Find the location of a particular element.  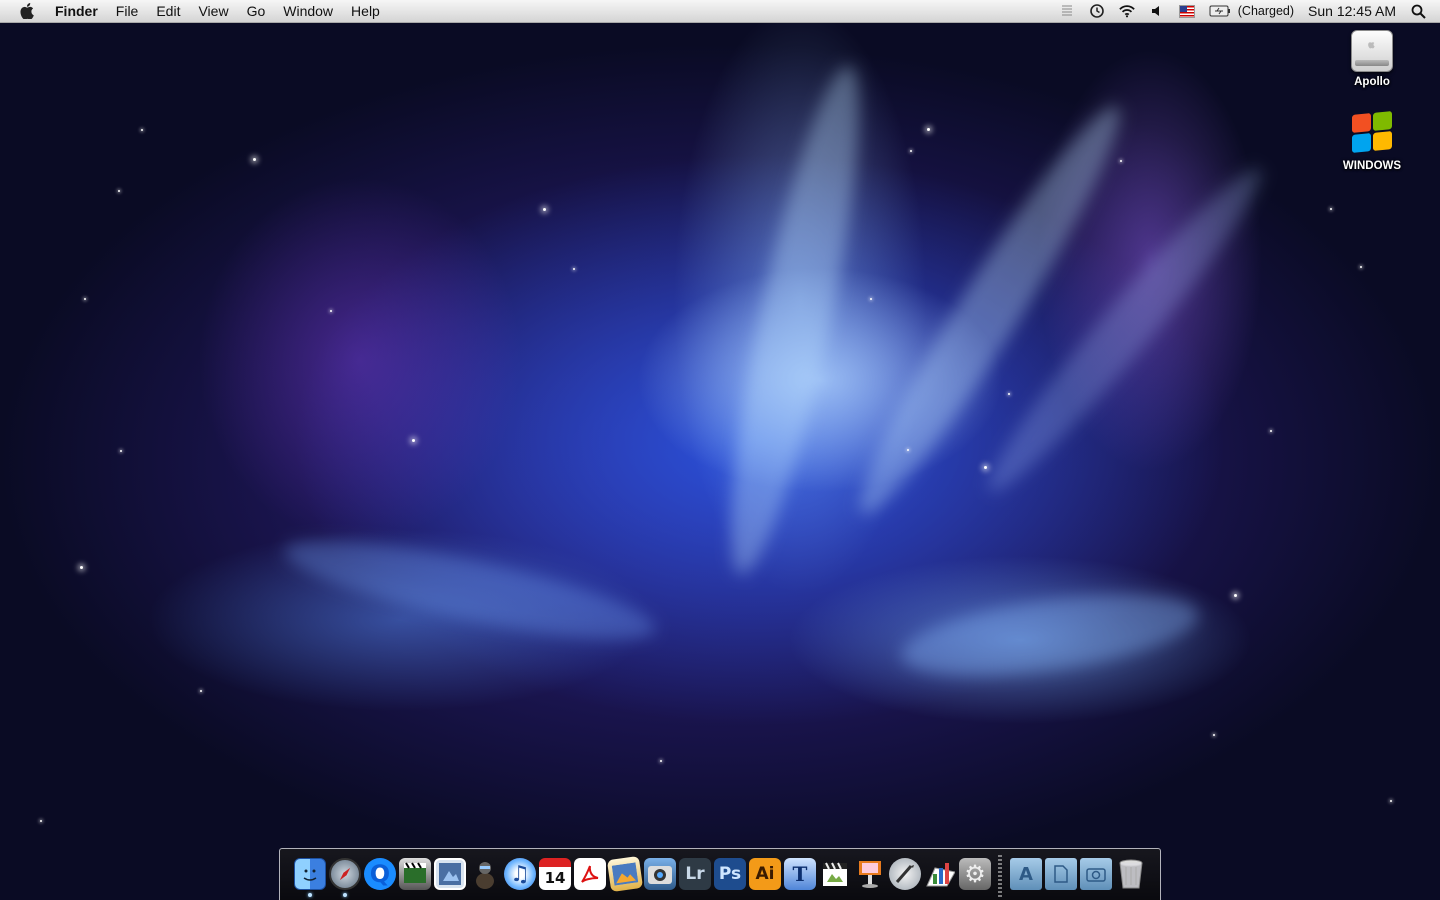

dock-quicktime-icon: Q is located at coordinates (380, 874).